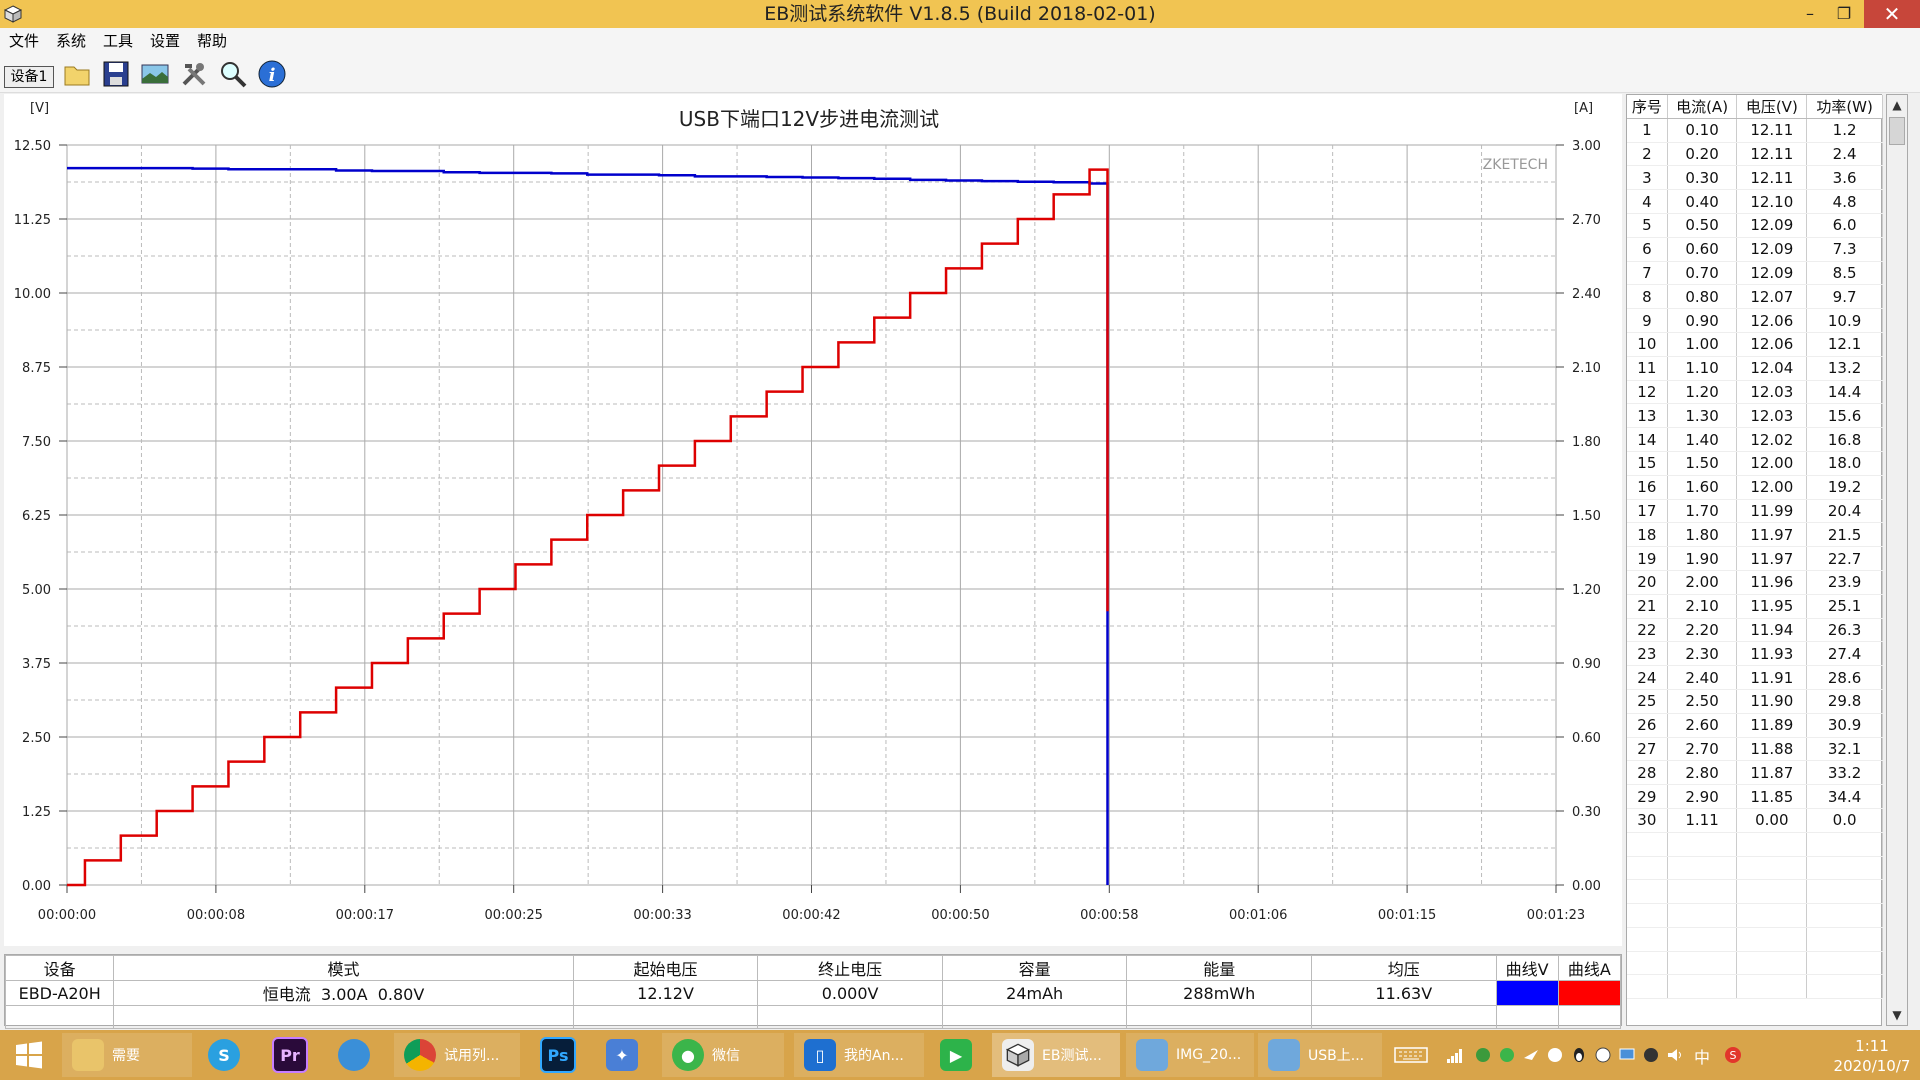 The width and height of the screenshot is (1920, 1080). Describe the element at coordinates (1772, 107) in the screenshot. I see `col-header-voltage: 电压(V)` at that location.